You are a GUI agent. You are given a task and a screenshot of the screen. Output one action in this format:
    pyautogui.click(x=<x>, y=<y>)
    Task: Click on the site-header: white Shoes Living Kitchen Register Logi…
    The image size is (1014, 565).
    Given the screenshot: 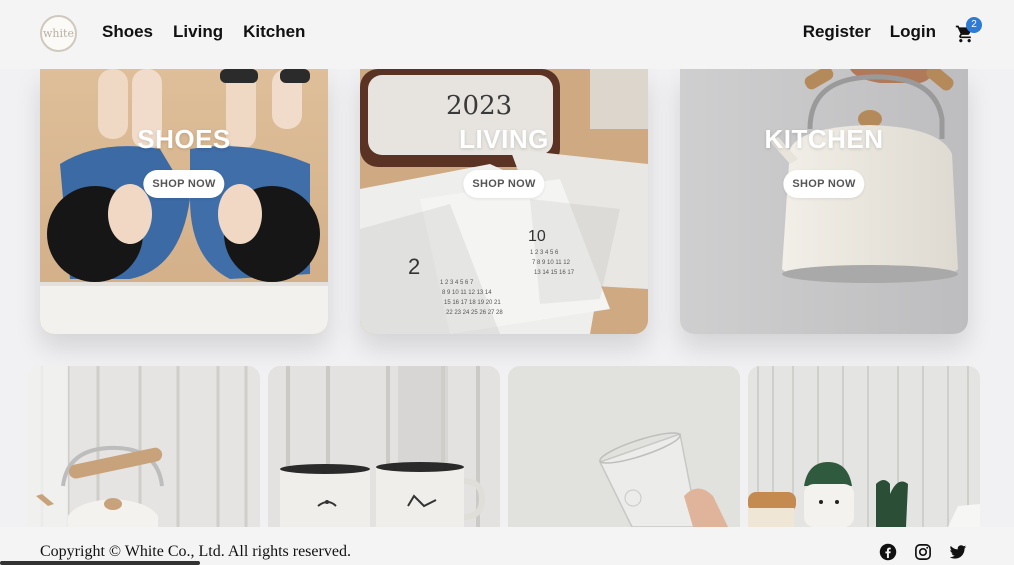 What is the action you would take?
    pyautogui.click(x=507, y=34)
    